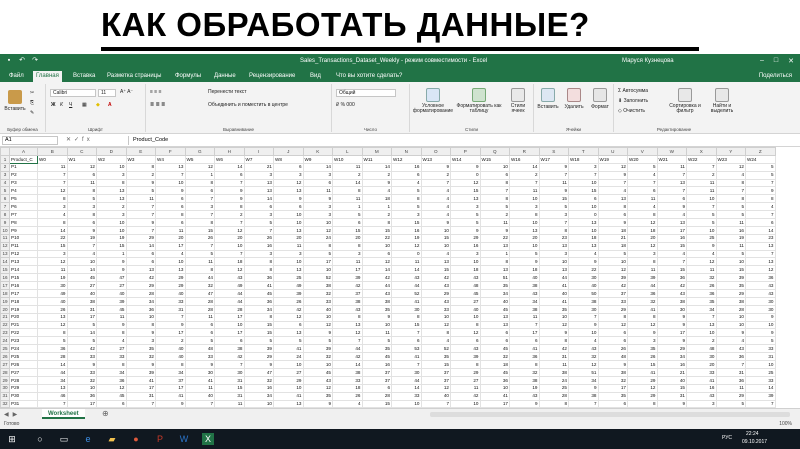  What do you see at coordinates (88, 439) in the screenshot?
I see `edge-icon: e` at bounding box center [88, 439].